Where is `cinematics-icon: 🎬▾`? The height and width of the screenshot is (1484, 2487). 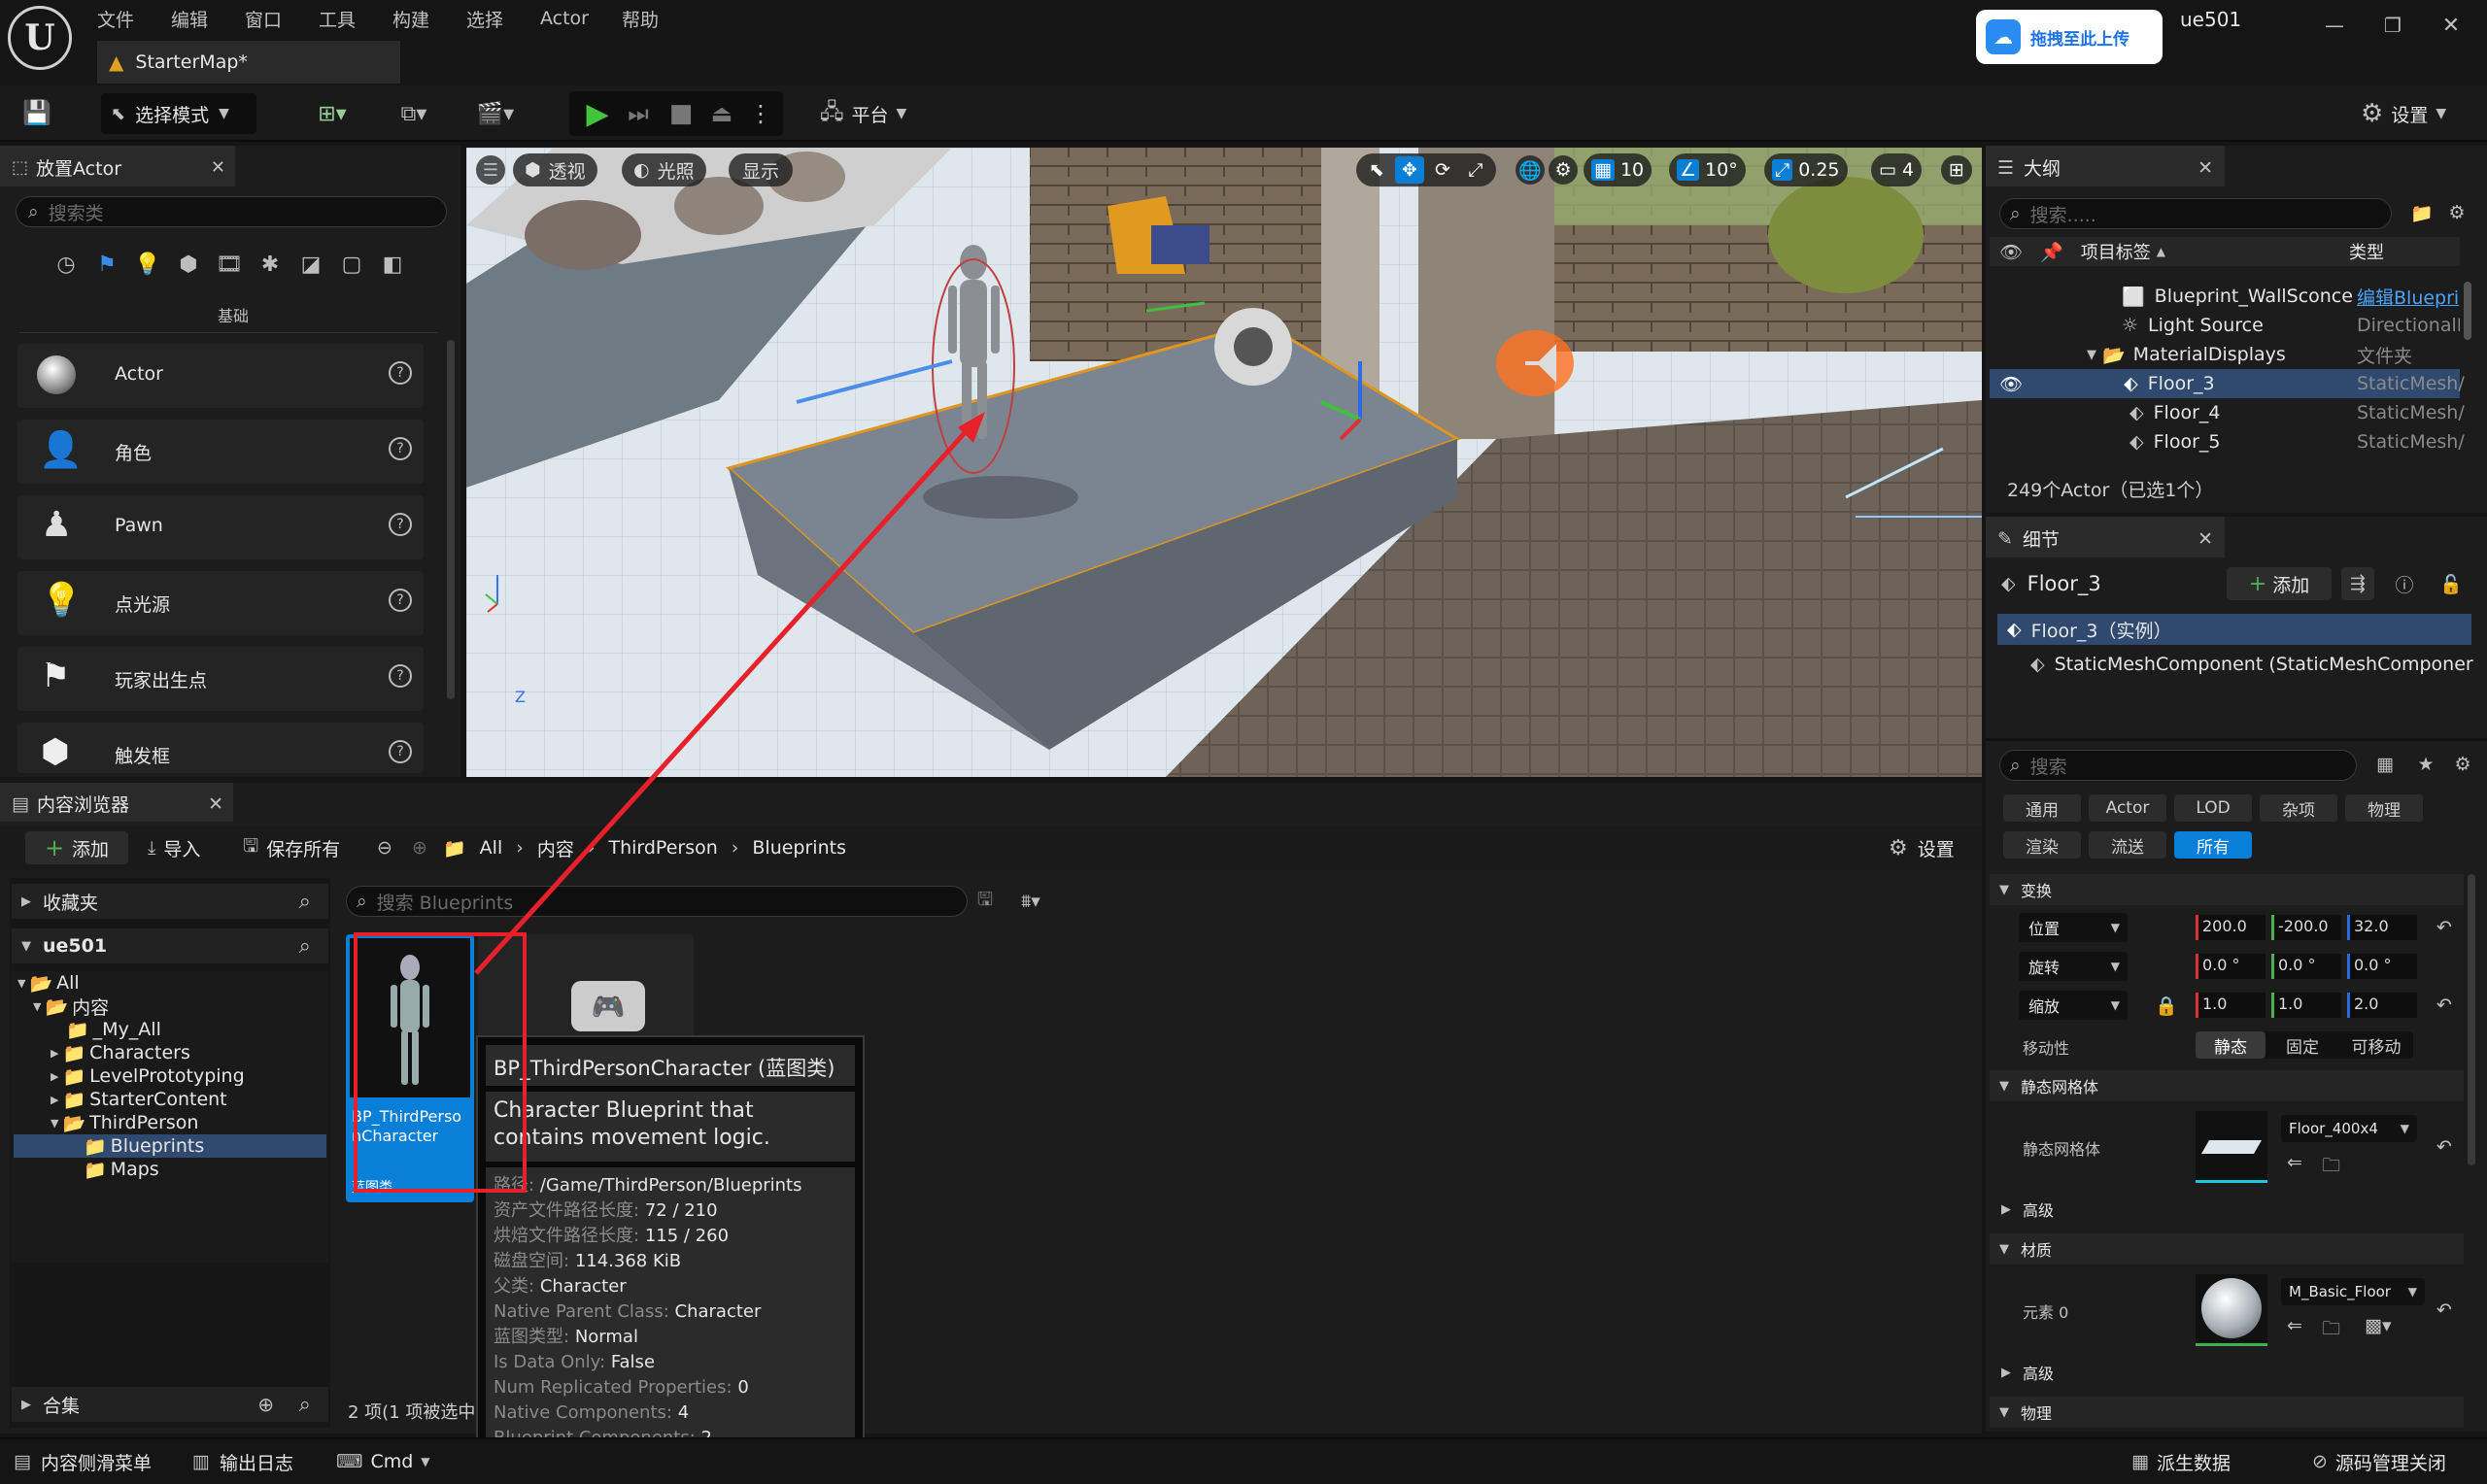 cinematics-icon: 🎬▾ is located at coordinates (495, 114).